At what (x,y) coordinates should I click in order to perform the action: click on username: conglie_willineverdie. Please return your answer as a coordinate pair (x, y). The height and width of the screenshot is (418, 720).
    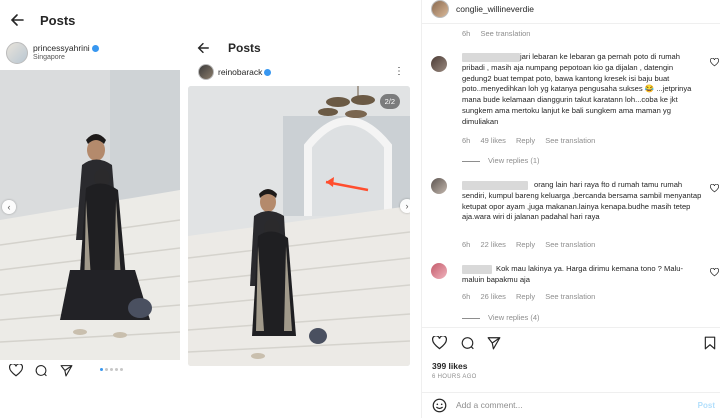
    Looking at the image, I should click on (495, 9).